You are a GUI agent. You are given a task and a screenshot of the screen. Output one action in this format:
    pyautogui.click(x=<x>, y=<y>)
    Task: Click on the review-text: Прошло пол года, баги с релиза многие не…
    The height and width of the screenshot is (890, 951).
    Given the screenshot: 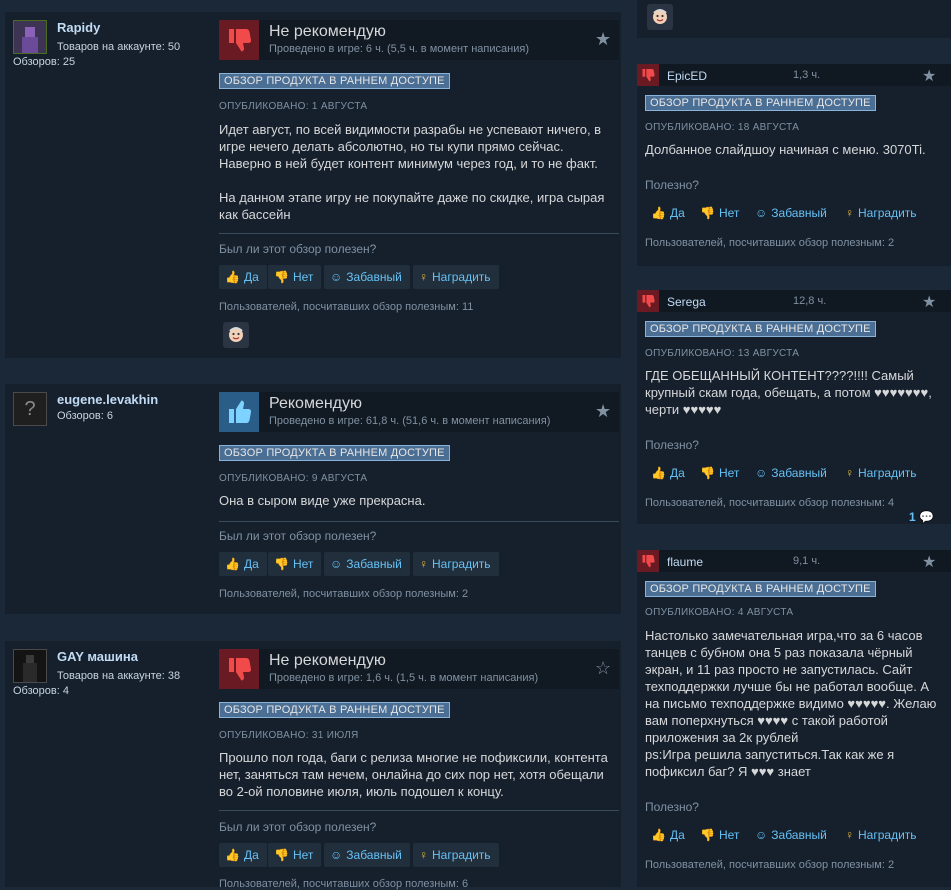 What is the action you would take?
    pyautogui.click(x=413, y=774)
    